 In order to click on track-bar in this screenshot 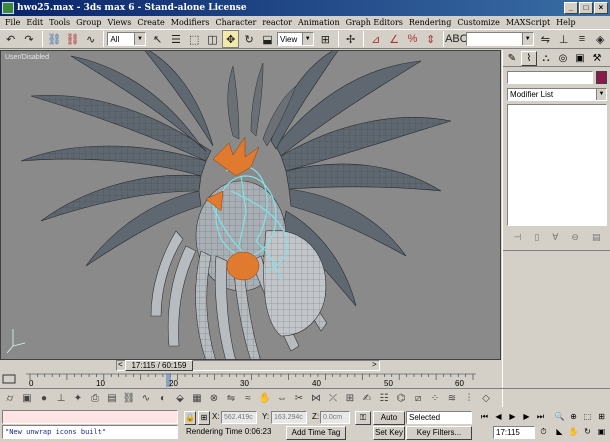, I will do `click(251, 380)`.